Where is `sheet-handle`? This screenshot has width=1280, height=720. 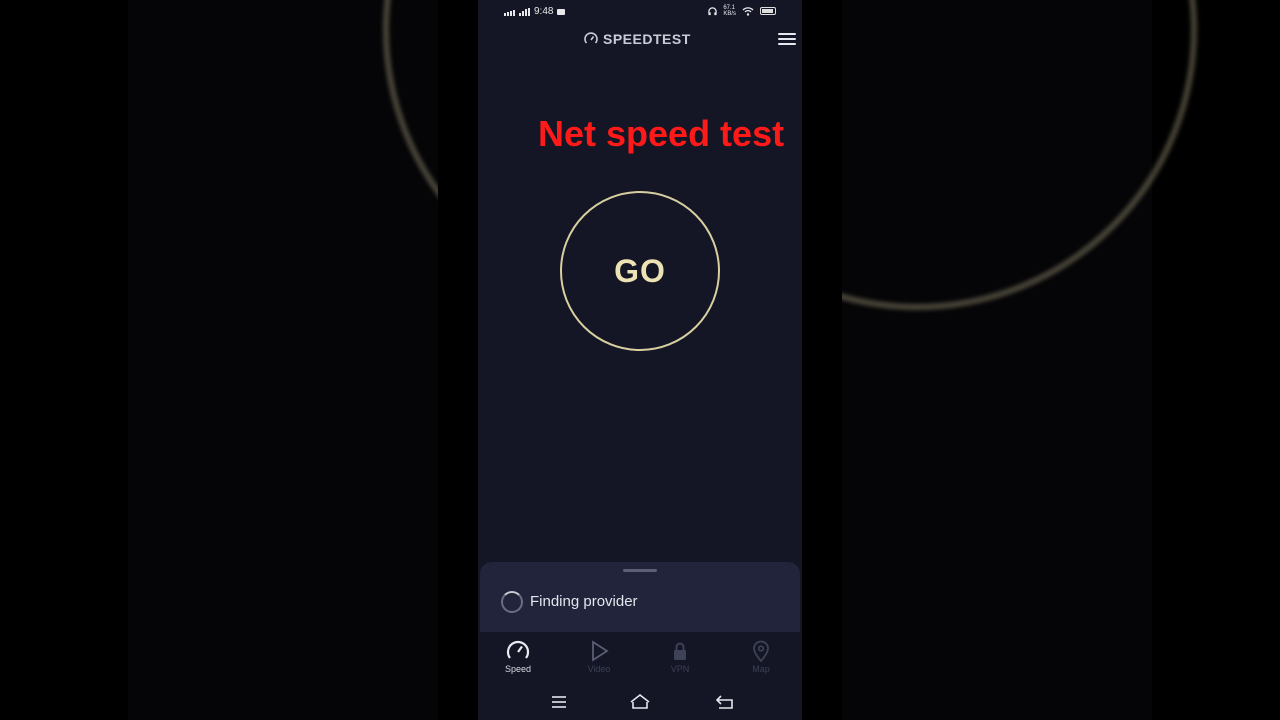 sheet-handle is located at coordinates (640, 570).